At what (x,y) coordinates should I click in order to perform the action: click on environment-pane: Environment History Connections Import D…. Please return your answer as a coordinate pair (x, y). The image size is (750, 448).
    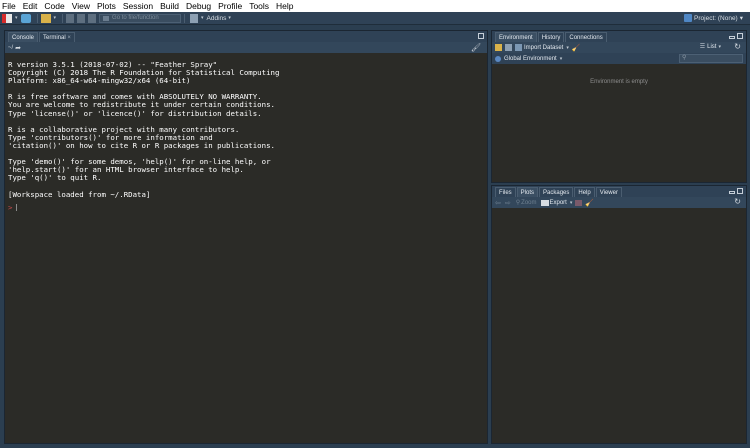
    Looking at the image, I should click on (619, 106).